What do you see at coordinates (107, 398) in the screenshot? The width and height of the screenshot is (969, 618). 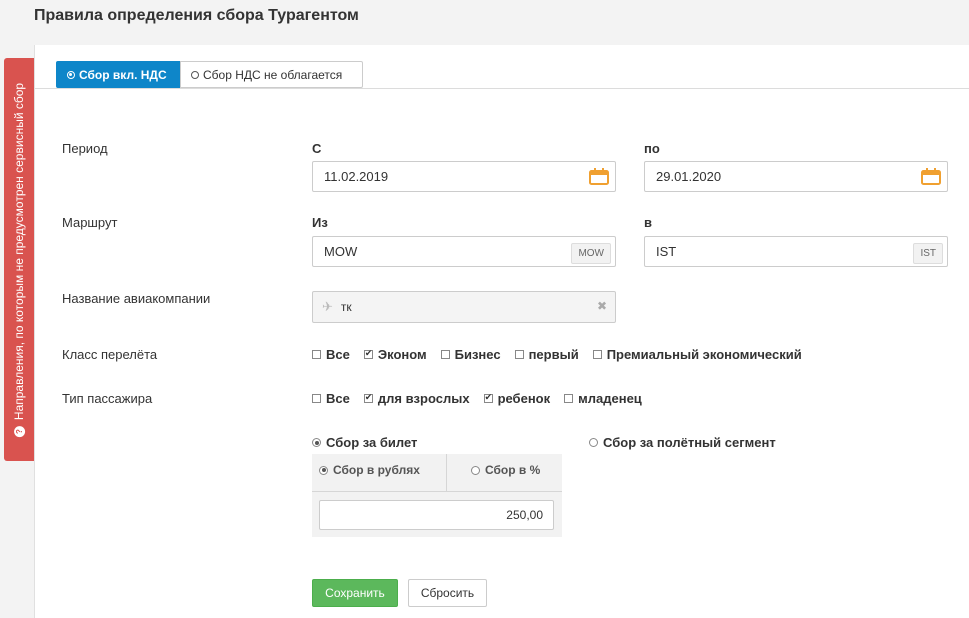 I see `passenger-type-label: Тип пассажира` at bounding box center [107, 398].